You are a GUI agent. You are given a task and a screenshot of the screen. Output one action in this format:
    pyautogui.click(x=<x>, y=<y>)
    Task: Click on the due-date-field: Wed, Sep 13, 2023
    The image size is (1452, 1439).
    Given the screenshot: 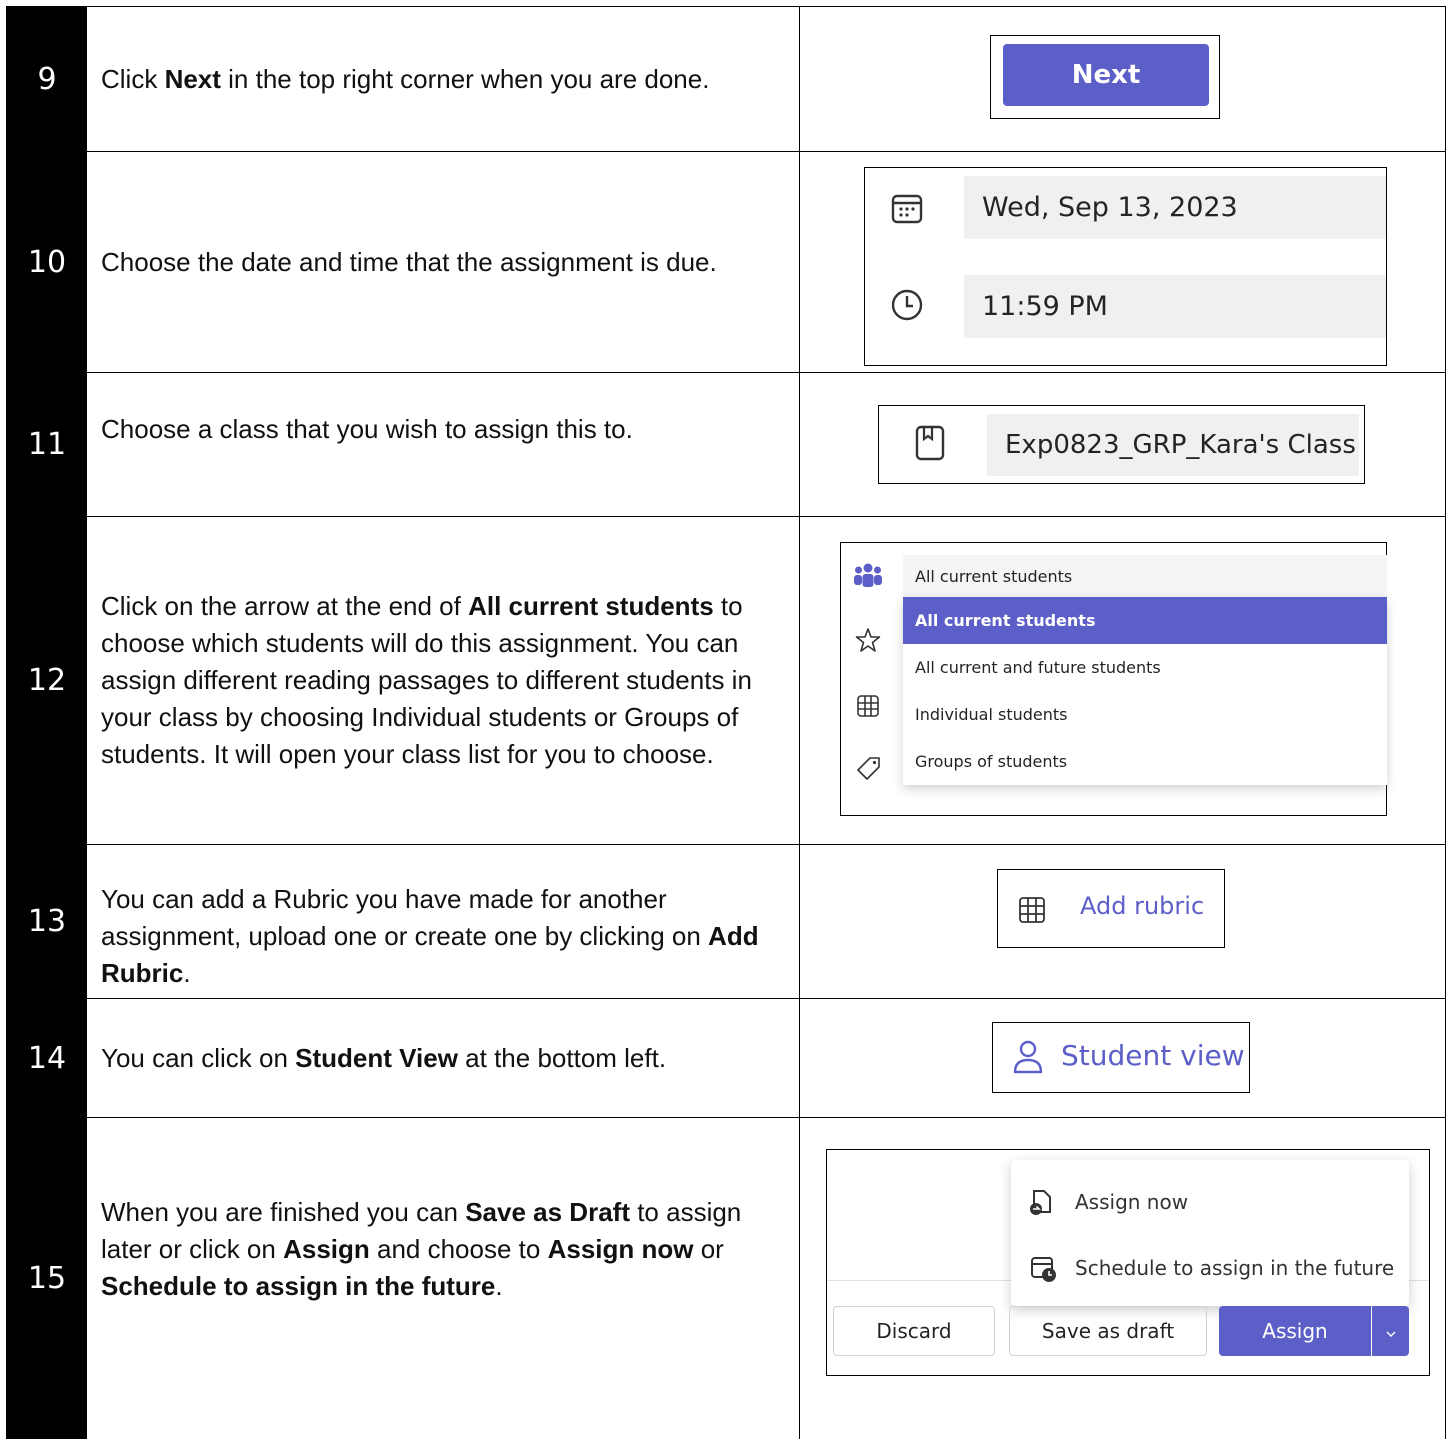 What is the action you would take?
    pyautogui.click(x=1175, y=207)
    